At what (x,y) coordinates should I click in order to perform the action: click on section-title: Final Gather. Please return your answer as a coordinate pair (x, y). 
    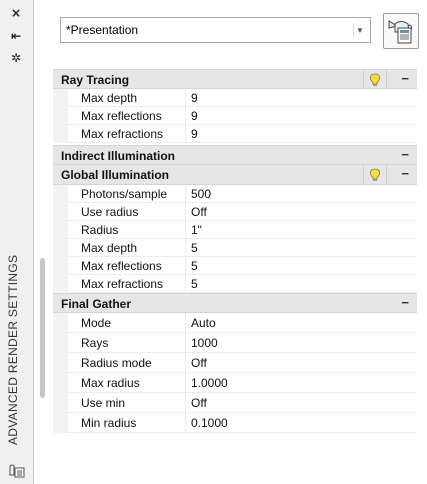
    Looking at the image, I should click on (96, 304).